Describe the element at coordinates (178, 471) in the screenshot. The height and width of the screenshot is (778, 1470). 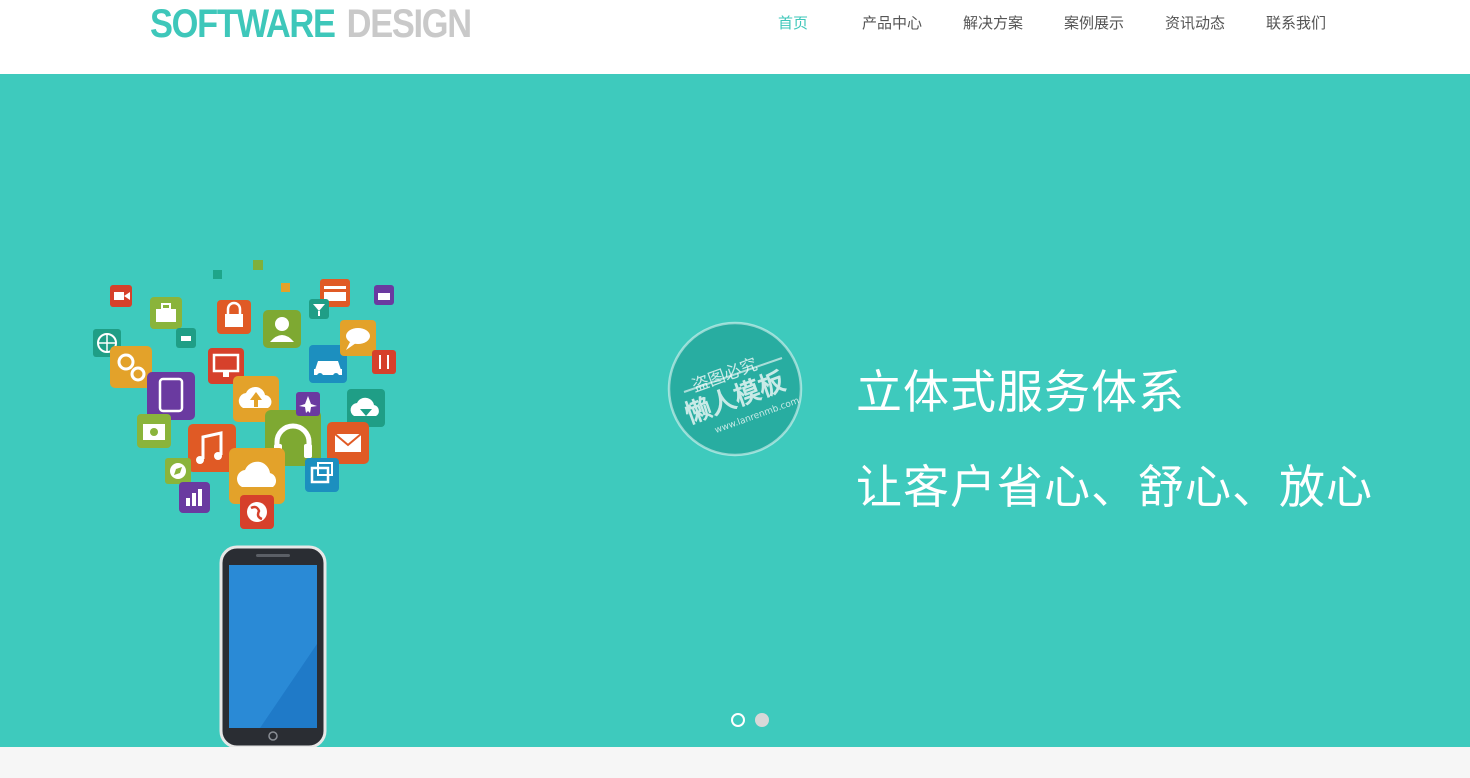
I see `compass-icon` at that location.